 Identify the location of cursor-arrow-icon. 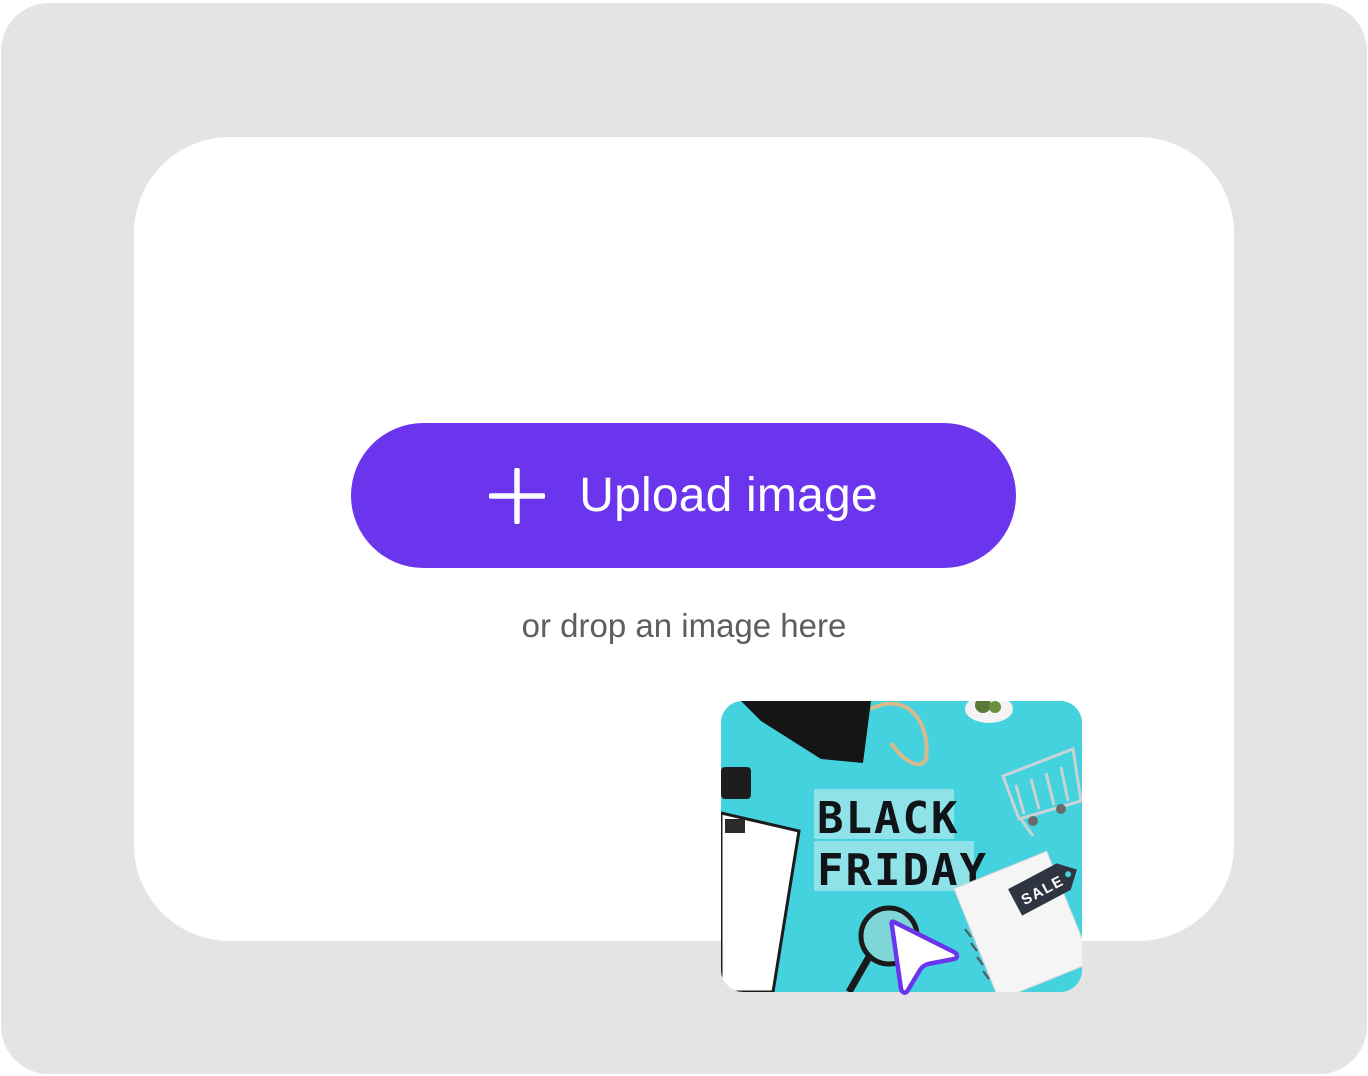
(924, 957).